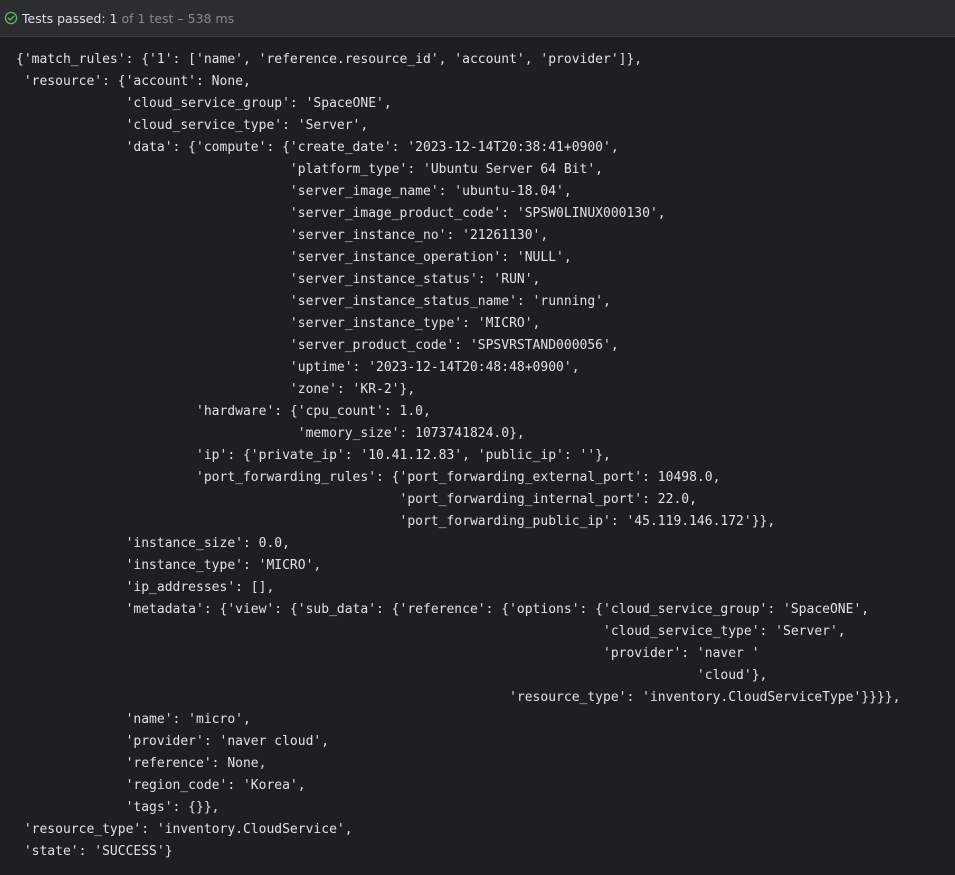 This screenshot has width=955, height=875. I want to click on status-label: Tests passed:, so click(64, 18).